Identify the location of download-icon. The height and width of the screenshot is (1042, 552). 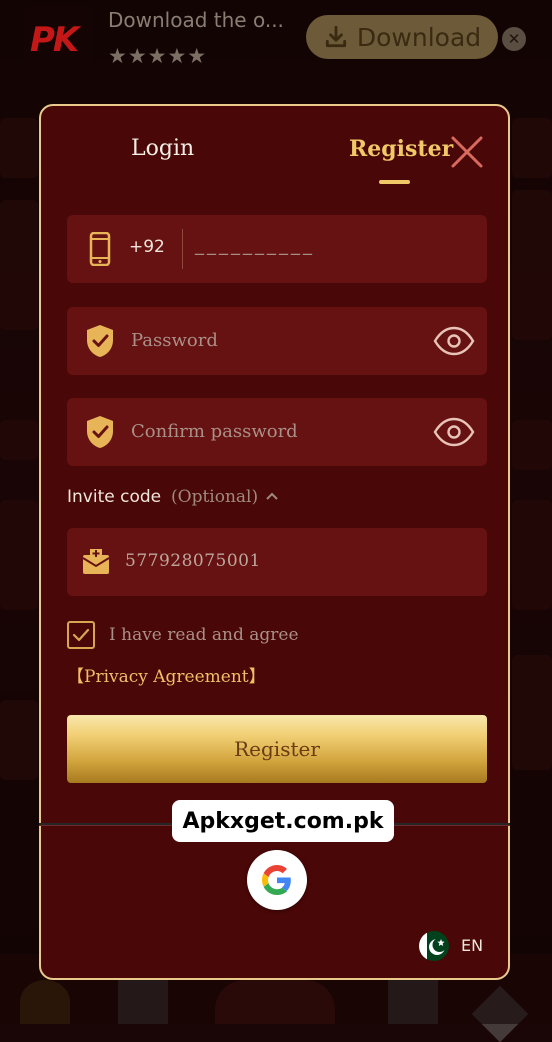
(335, 36).